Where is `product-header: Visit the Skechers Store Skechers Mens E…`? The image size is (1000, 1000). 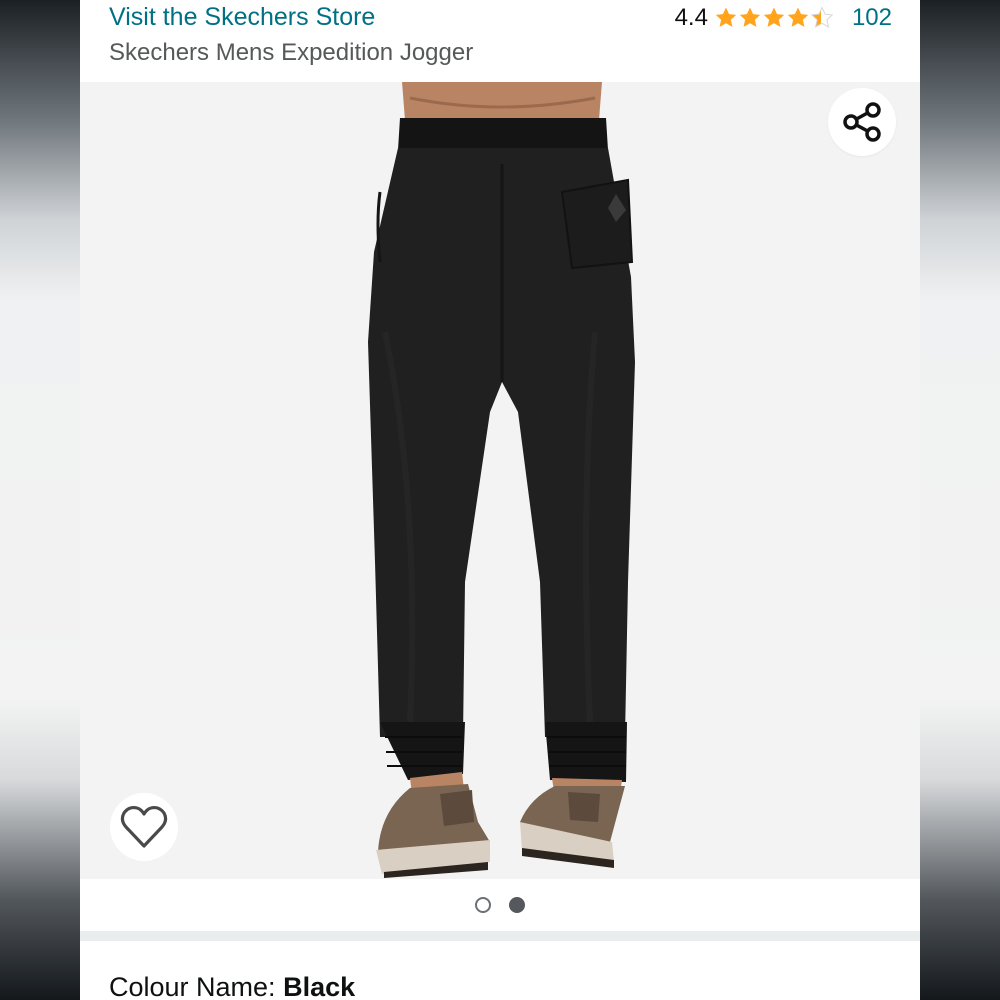 product-header: Visit the Skechers Store Skechers Mens E… is located at coordinates (500, 41).